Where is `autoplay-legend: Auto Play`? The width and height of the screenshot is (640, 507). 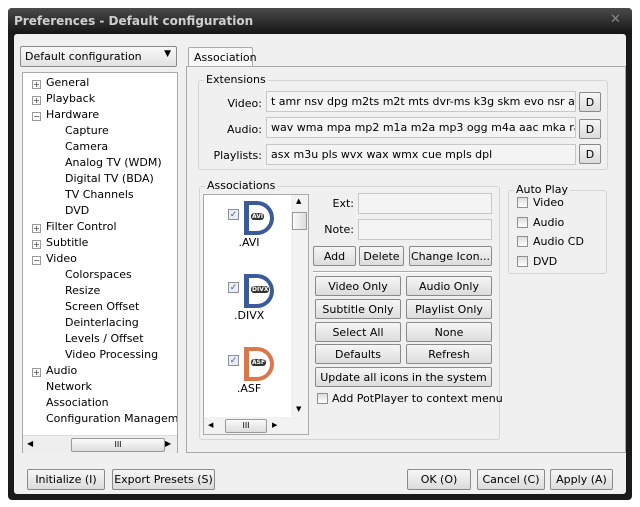 autoplay-legend: Auto Play is located at coordinates (542, 189).